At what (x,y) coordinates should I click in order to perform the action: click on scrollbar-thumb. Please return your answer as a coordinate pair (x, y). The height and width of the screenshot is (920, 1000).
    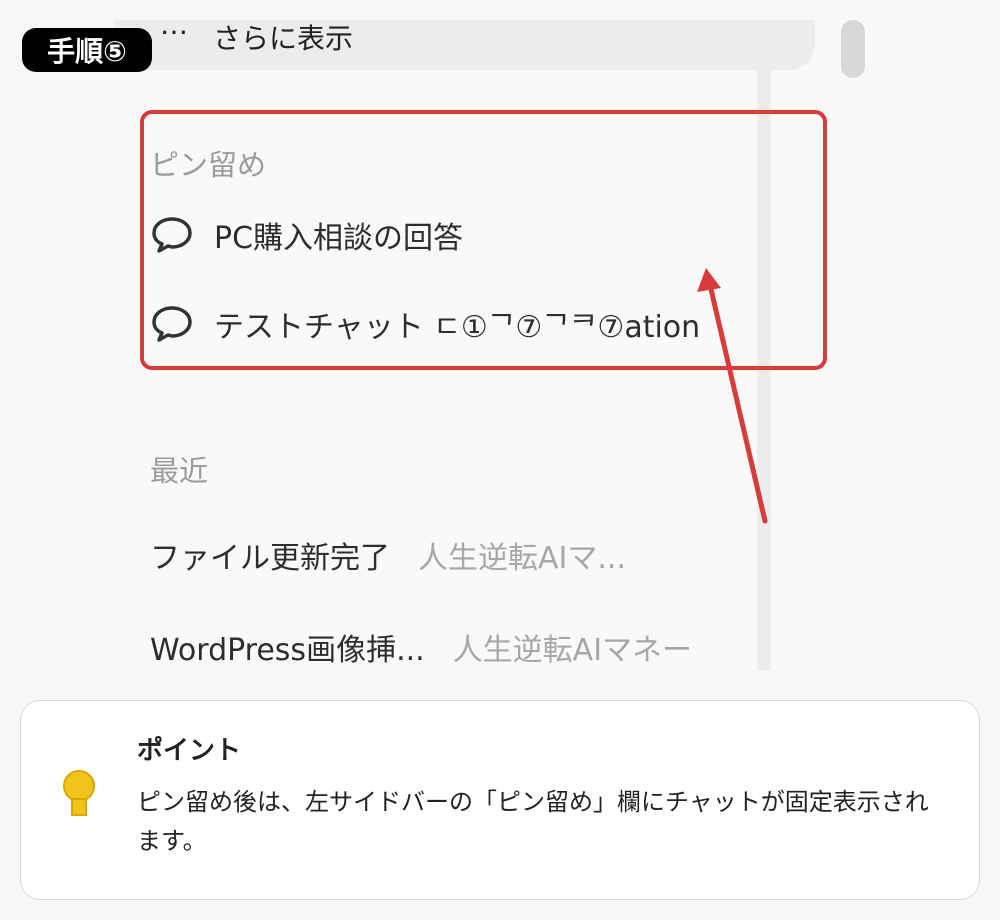
    Looking at the image, I should click on (853, 49).